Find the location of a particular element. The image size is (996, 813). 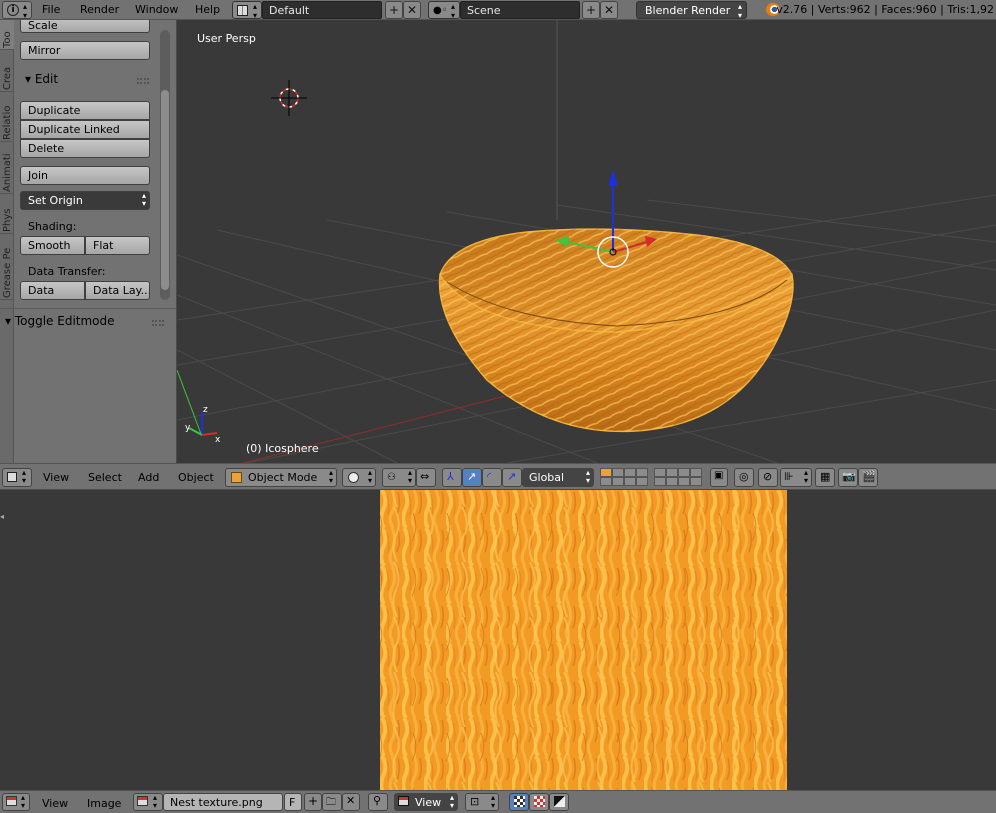

snap-element-selector: ⊪ ▴ ▾ is located at coordinates (796, 477).